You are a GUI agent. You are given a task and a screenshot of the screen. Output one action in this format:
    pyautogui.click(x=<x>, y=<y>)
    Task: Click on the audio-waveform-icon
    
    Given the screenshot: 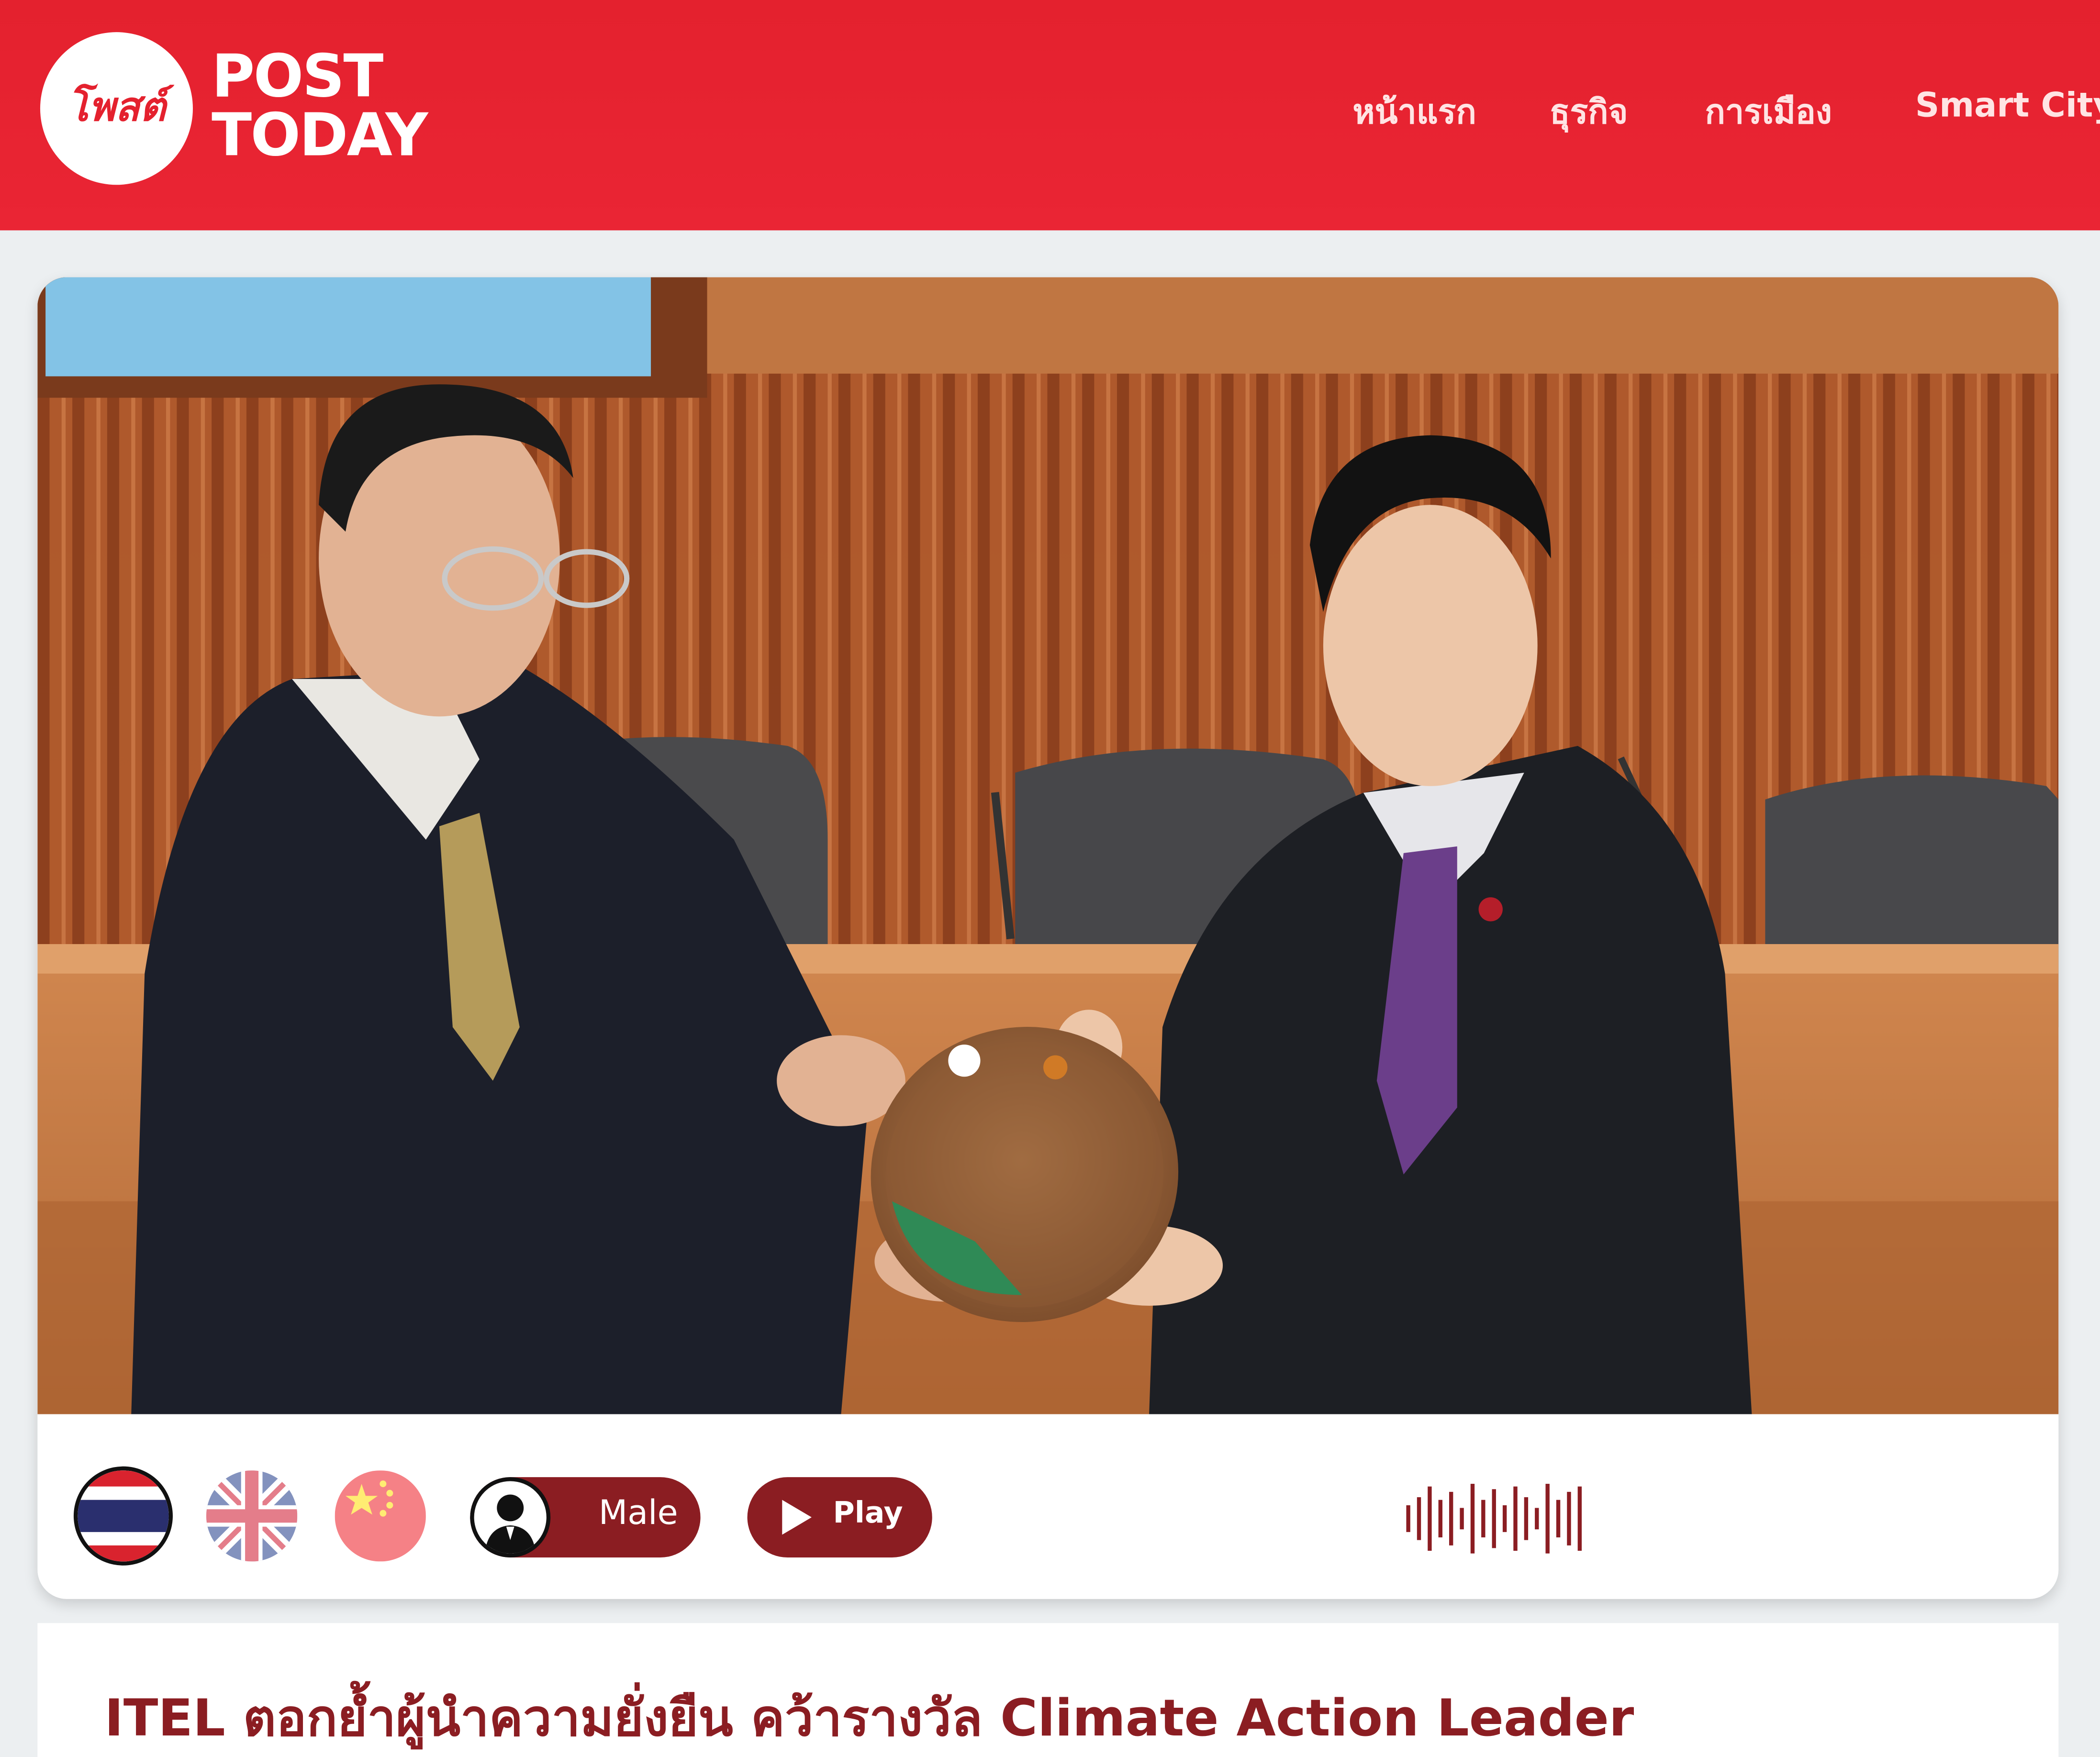 What is the action you would take?
    pyautogui.click(x=1494, y=1519)
    